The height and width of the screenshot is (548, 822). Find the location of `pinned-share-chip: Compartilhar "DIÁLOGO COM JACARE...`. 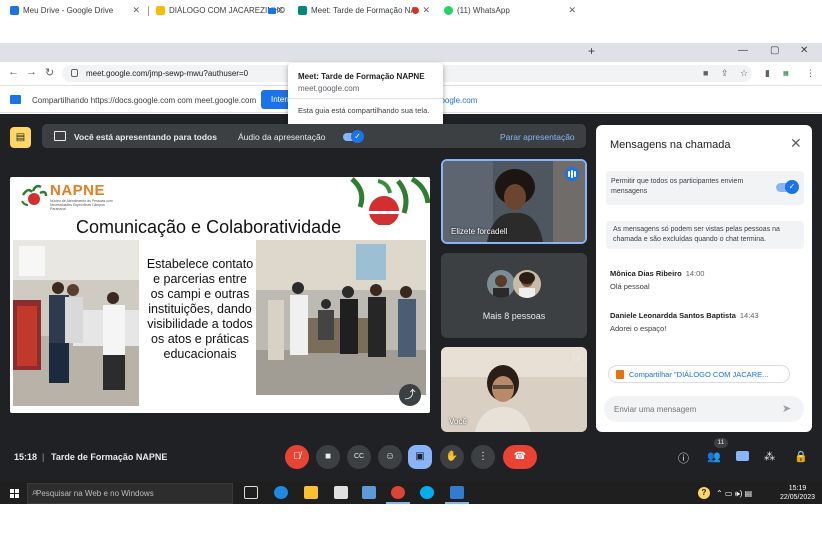

pinned-share-chip: Compartilhar "DIÁLOGO COM JACARE... is located at coordinates (699, 374).